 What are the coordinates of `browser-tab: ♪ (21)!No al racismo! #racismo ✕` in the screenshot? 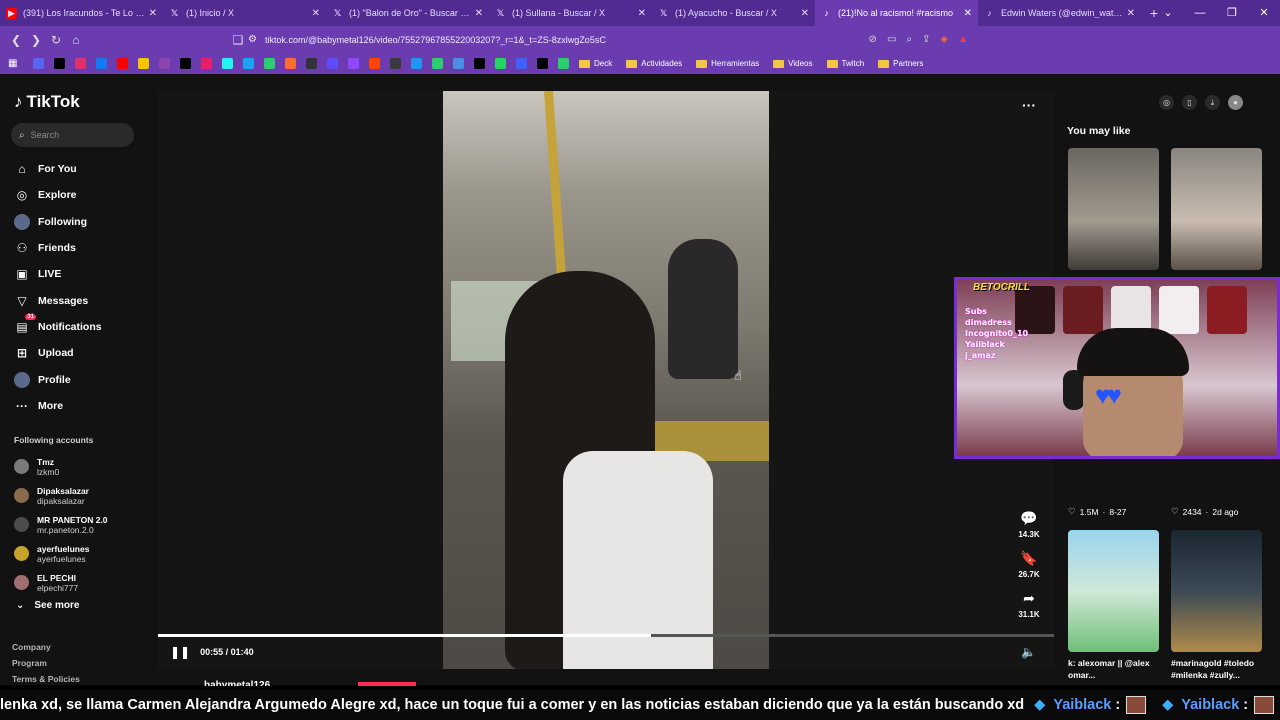 It's located at (896, 13).